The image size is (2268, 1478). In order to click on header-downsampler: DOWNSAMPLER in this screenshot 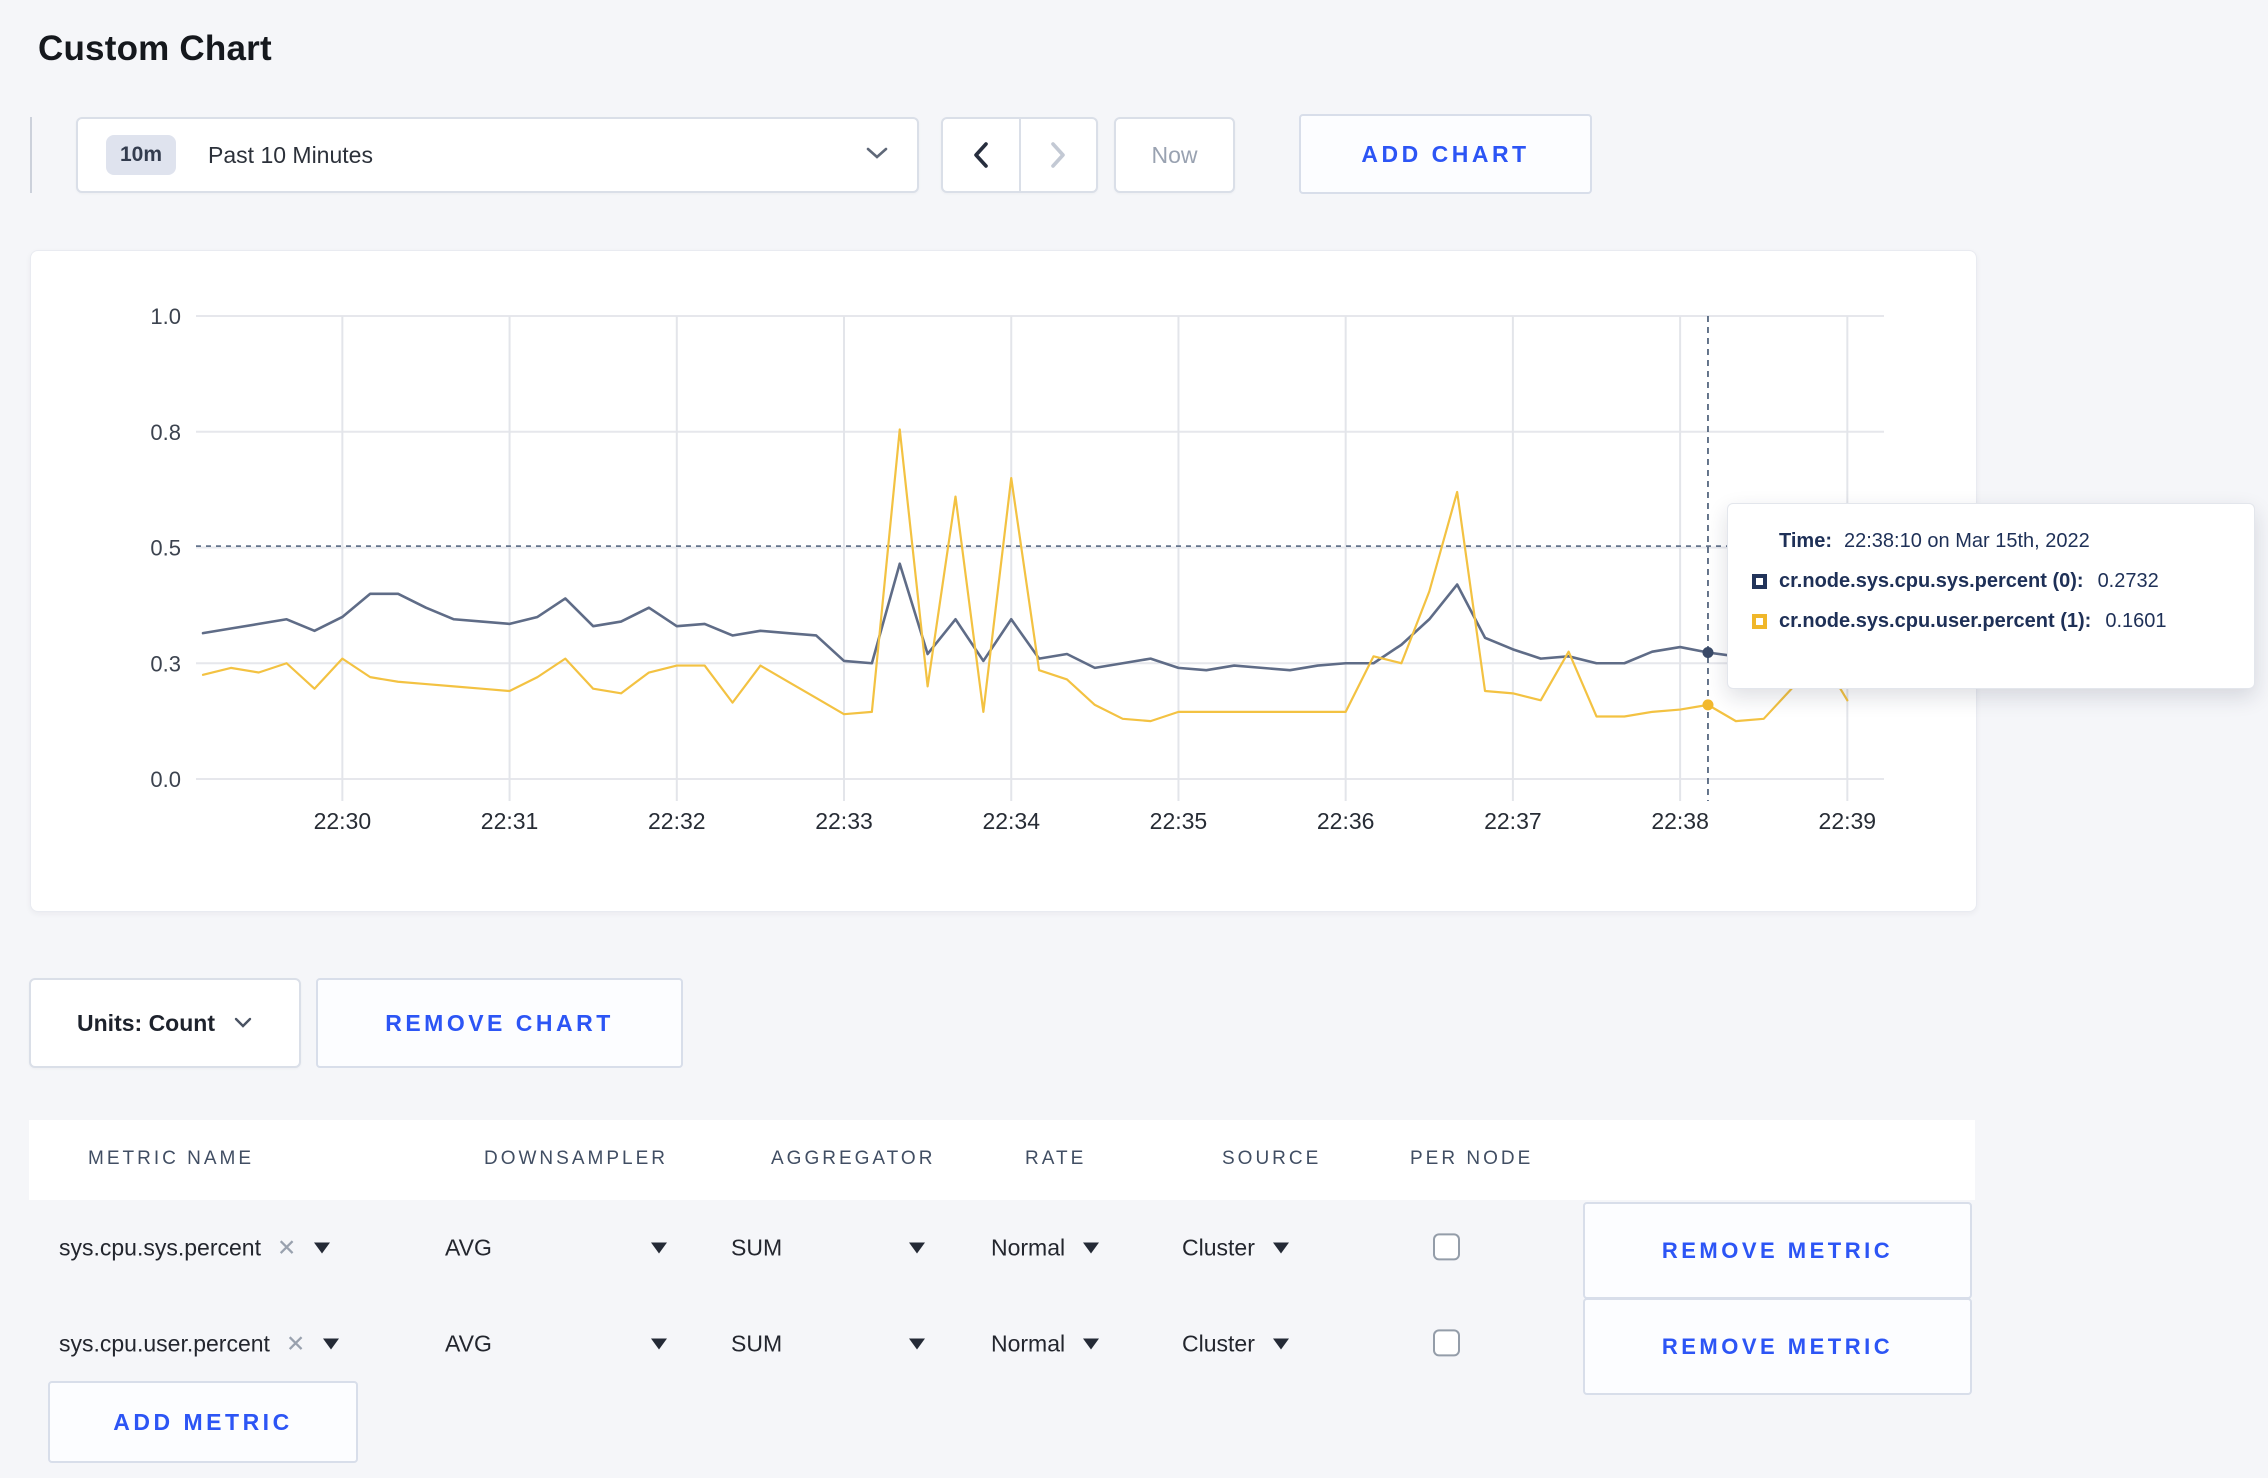, I will do `click(576, 1158)`.